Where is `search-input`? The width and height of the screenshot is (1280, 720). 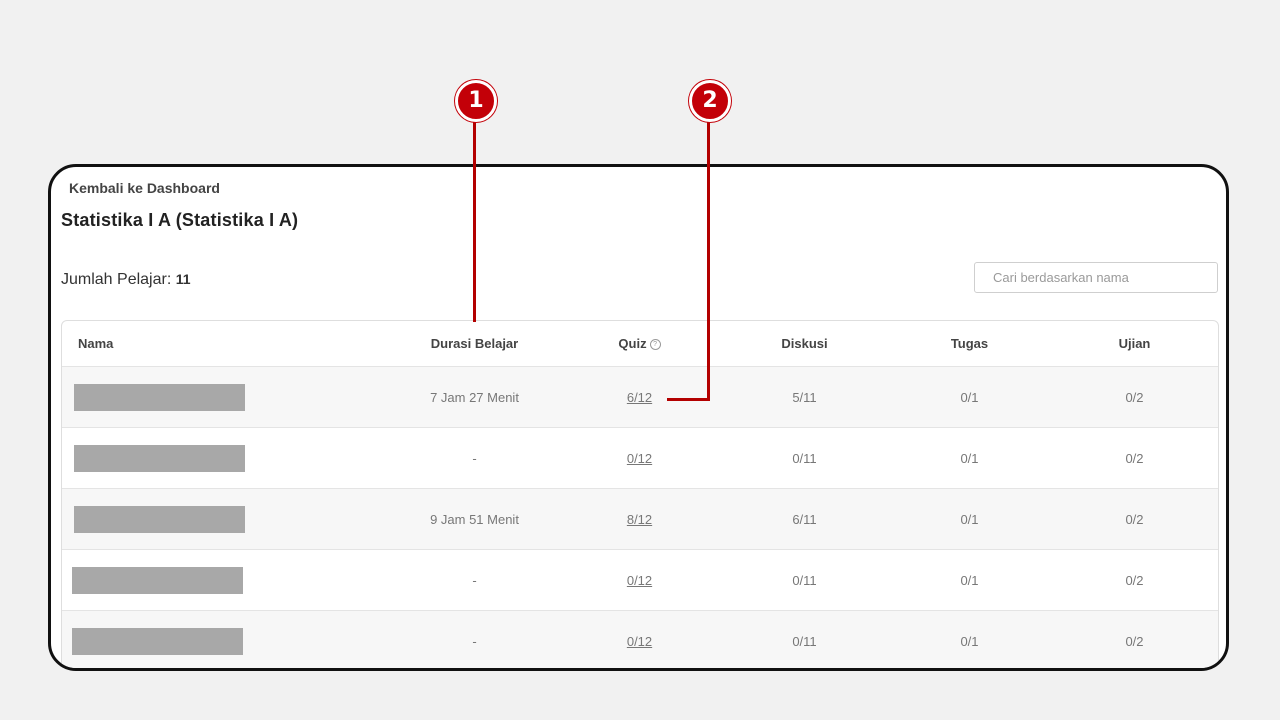
search-input is located at coordinates (1096, 277).